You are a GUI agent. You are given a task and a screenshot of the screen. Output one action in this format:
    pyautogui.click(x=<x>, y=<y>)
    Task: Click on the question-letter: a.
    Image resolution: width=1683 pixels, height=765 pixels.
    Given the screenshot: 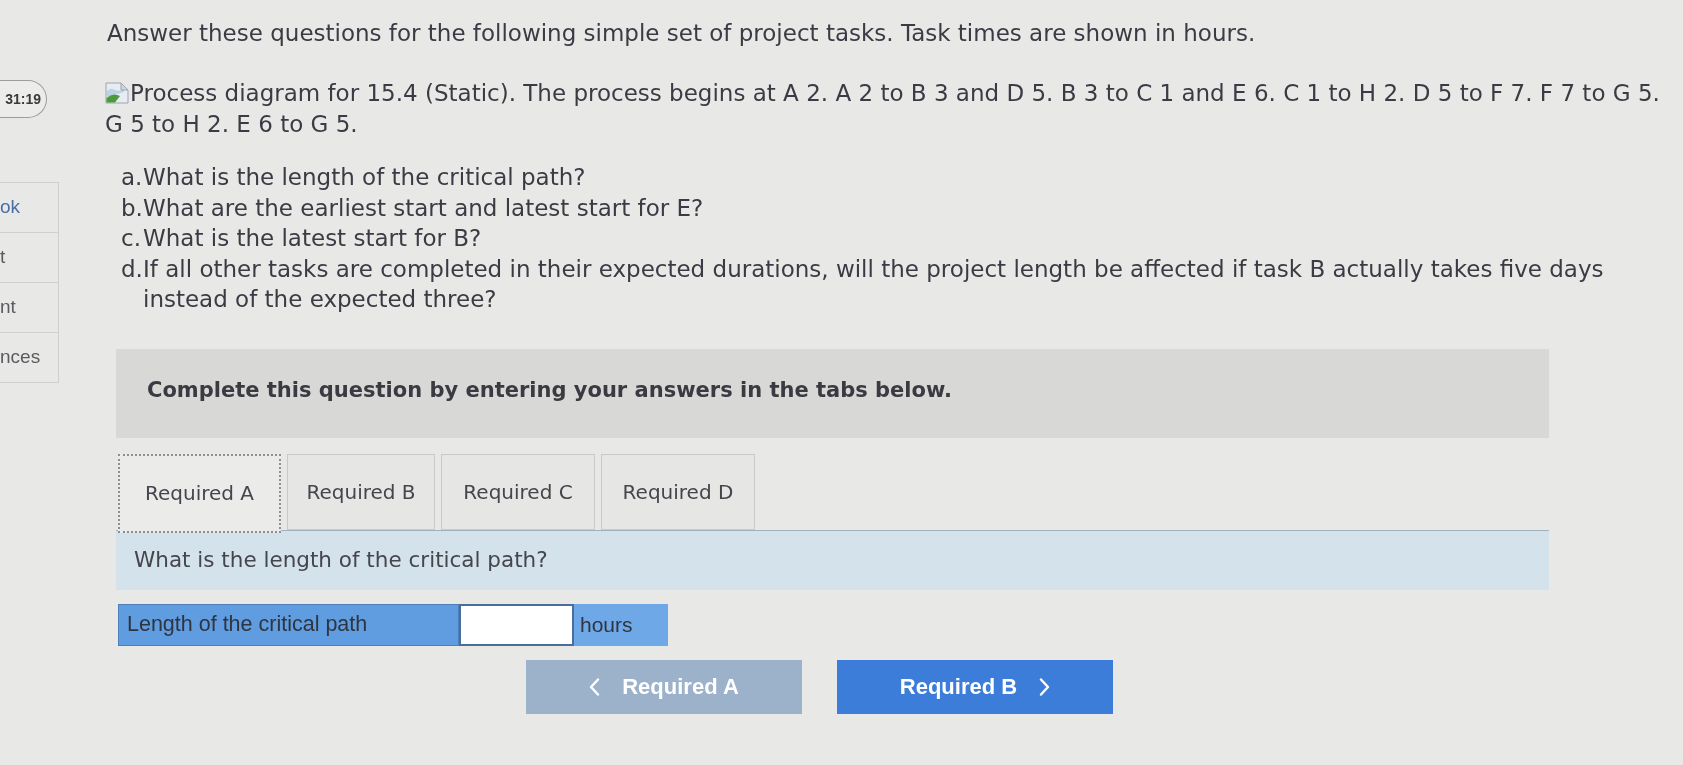 What is the action you would take?
    pyautogui.click(x=132, y=177)
    